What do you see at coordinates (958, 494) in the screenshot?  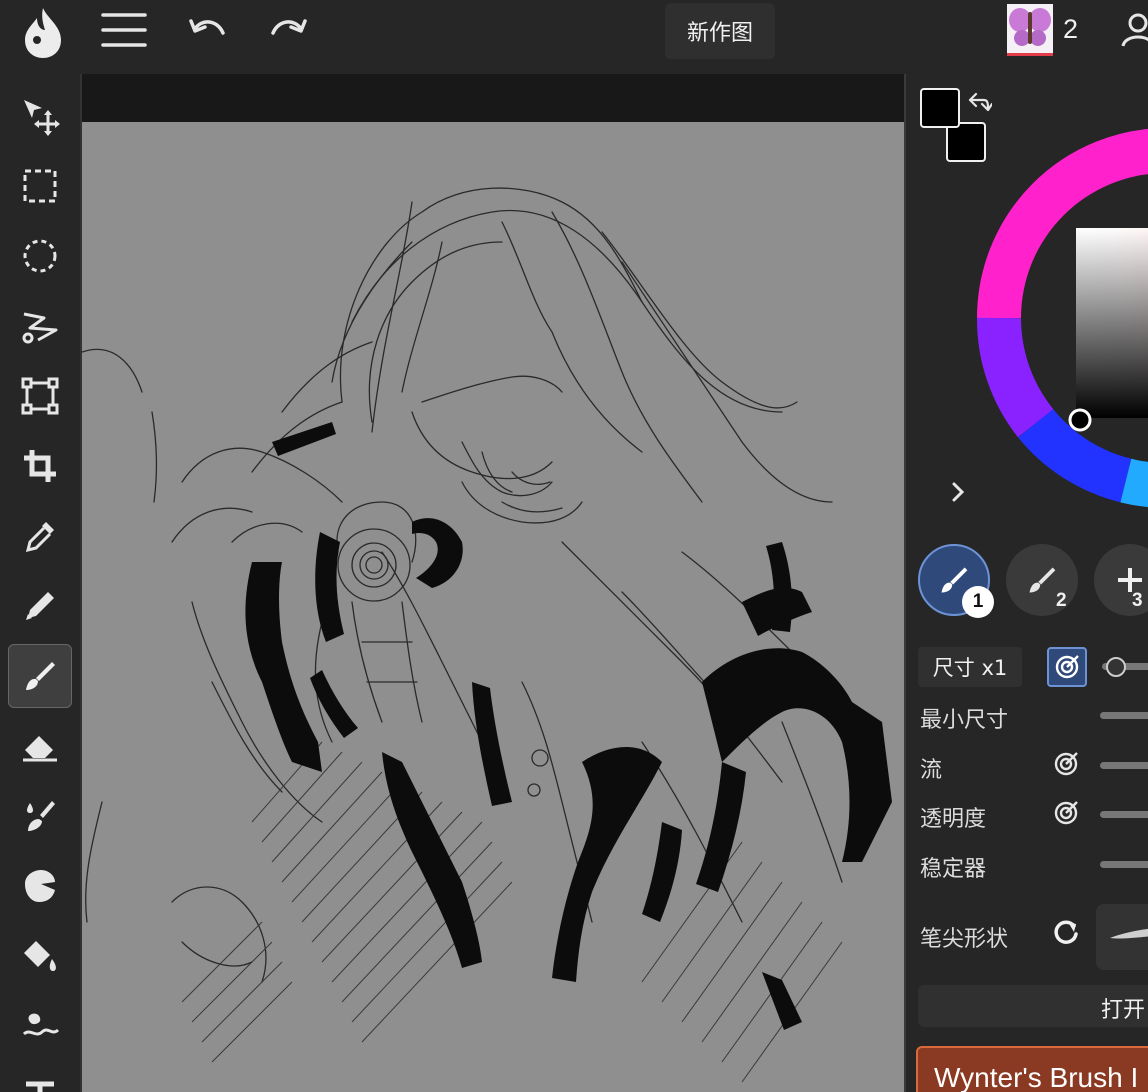 I see `chevron-right-icon` at bounding box center [958, 494].